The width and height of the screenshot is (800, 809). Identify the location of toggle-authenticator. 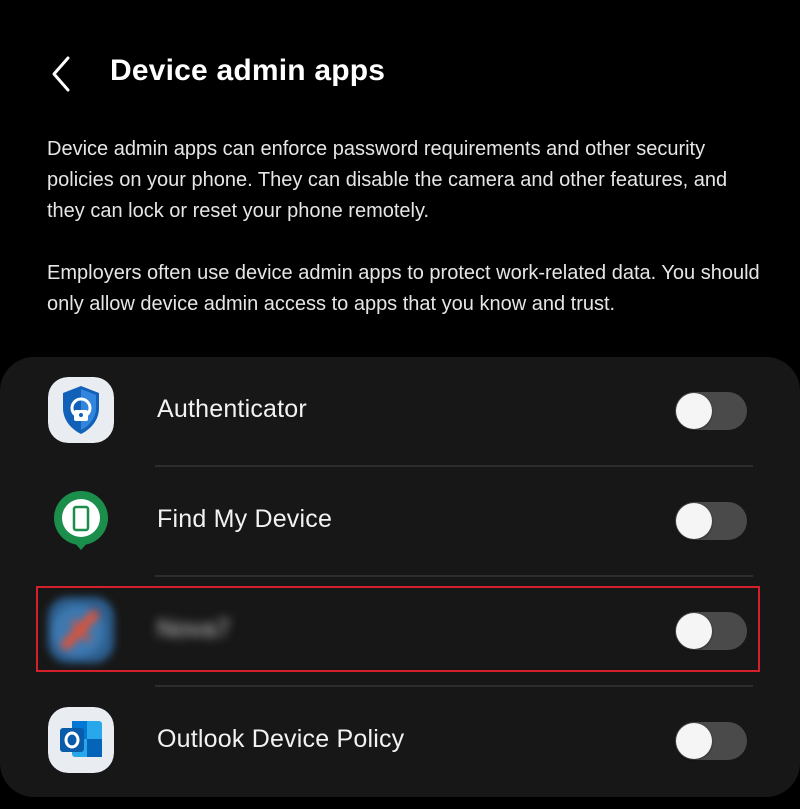
(711, 411).